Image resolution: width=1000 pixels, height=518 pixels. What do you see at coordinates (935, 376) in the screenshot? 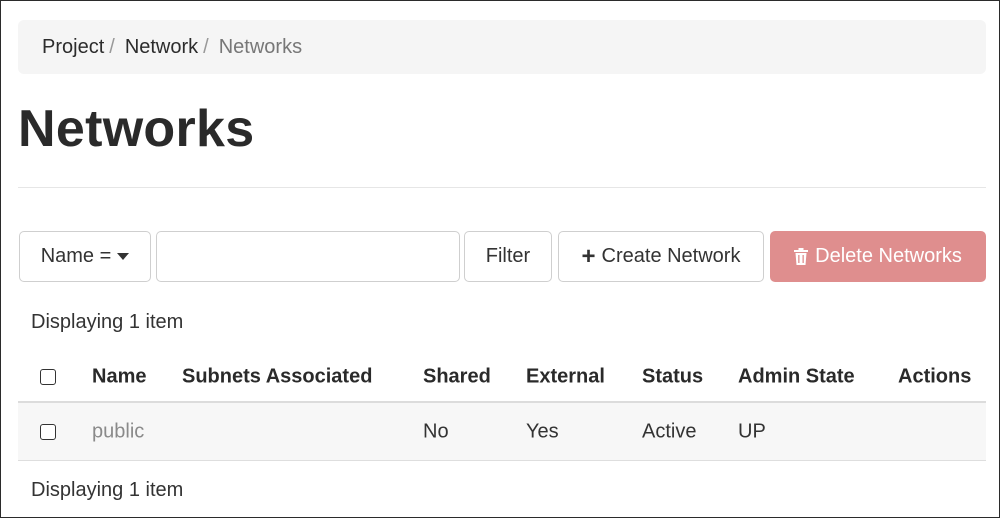
I see `column-header-actions: Actions` at bounding box center [935, 376].